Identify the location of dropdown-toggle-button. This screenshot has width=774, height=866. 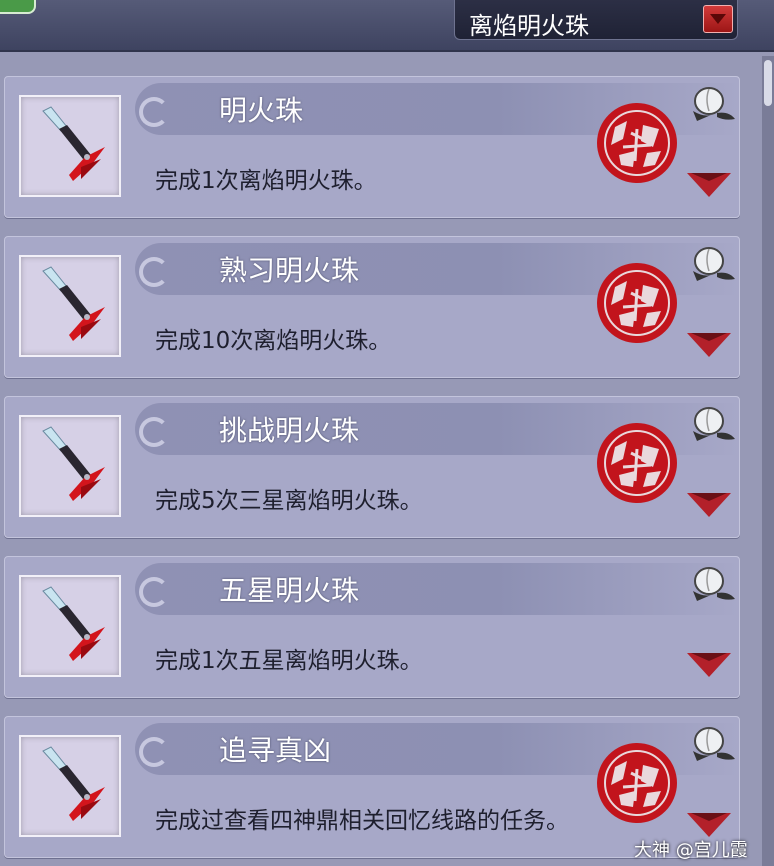
(718, 19).